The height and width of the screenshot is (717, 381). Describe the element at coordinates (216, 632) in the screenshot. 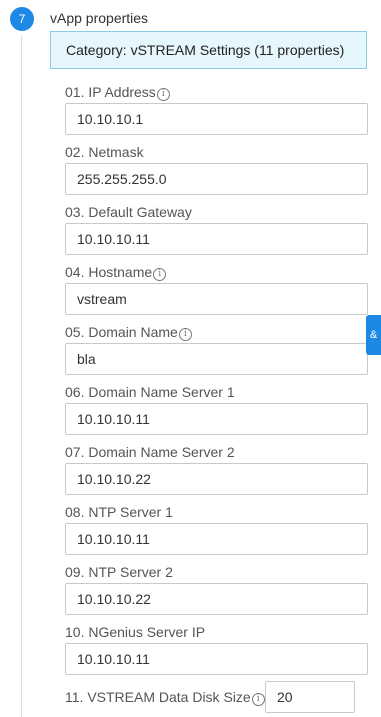

I see `property-label: 10. NGenius Server IP` at that location.